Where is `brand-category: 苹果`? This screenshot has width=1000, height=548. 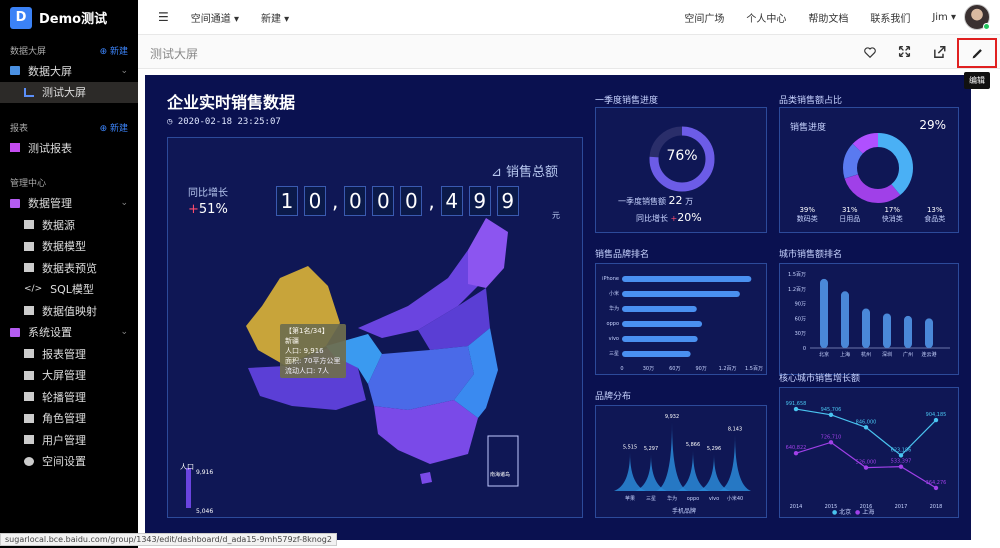
brand-category: 苹果 is located at coordinates (630, 498).